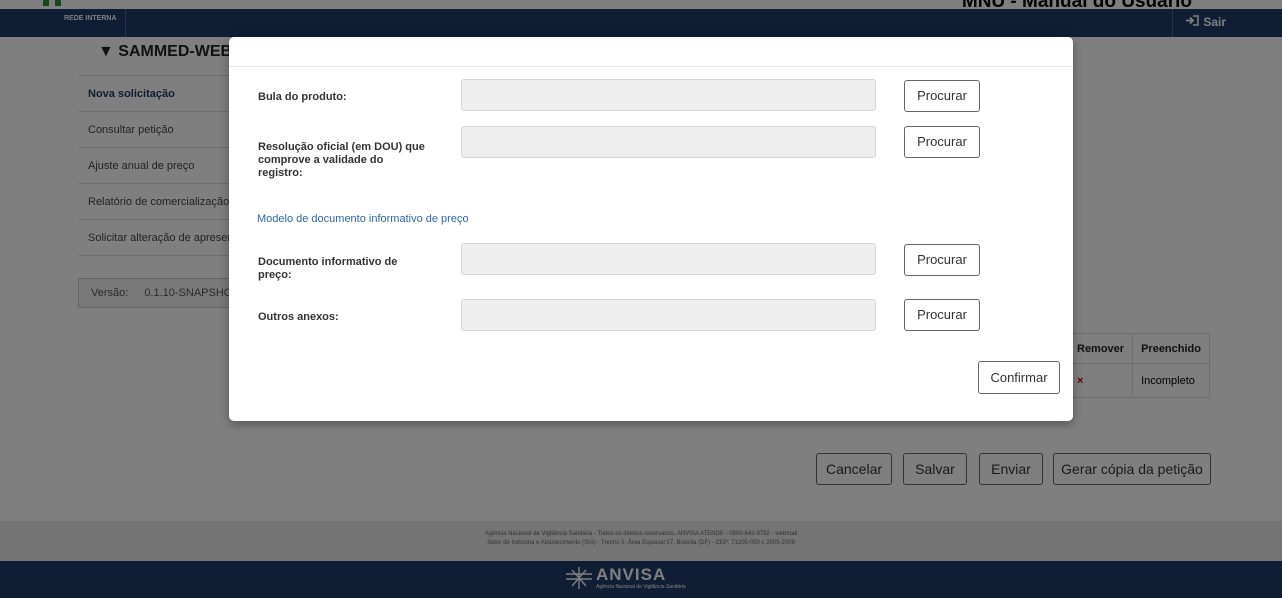 The width and height of the screenshot is (1282, 598). What do you see at coordinates (942, 260) in the screenshot?
I see `browse-documento-button: Procurar` at bounding box center [942, 260].